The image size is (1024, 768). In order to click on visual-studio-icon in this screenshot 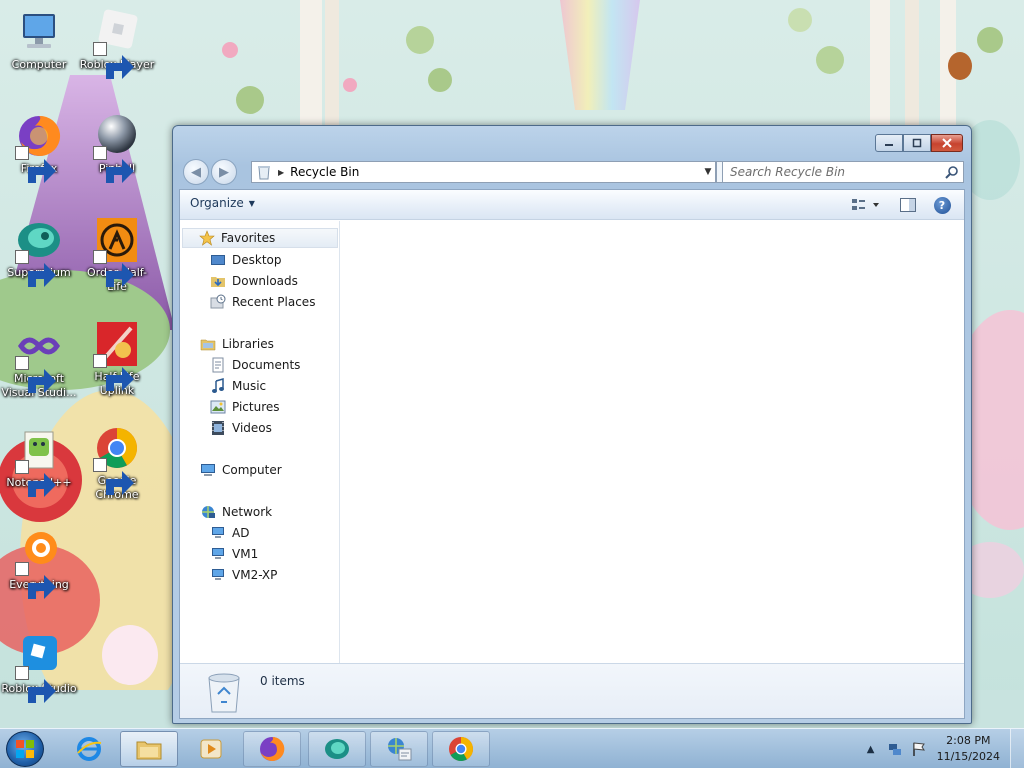, I will do `click(39, 357)`.